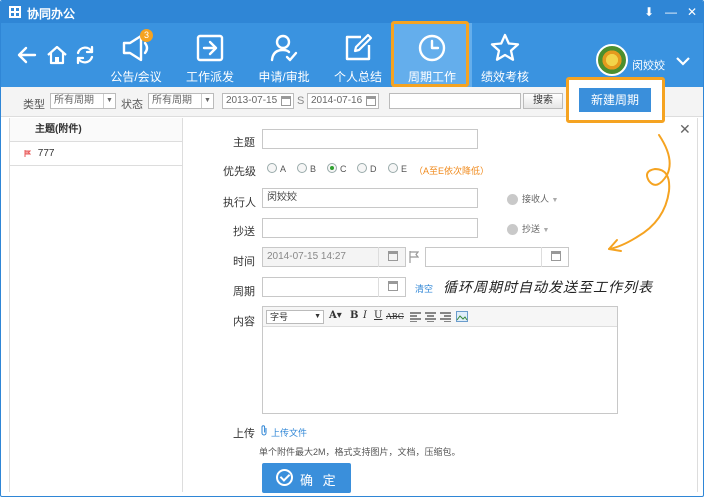  What do you see at coordinates (301, 101) in the screenshot?
I see `date-separator: S` at bounding box center [301, 101].